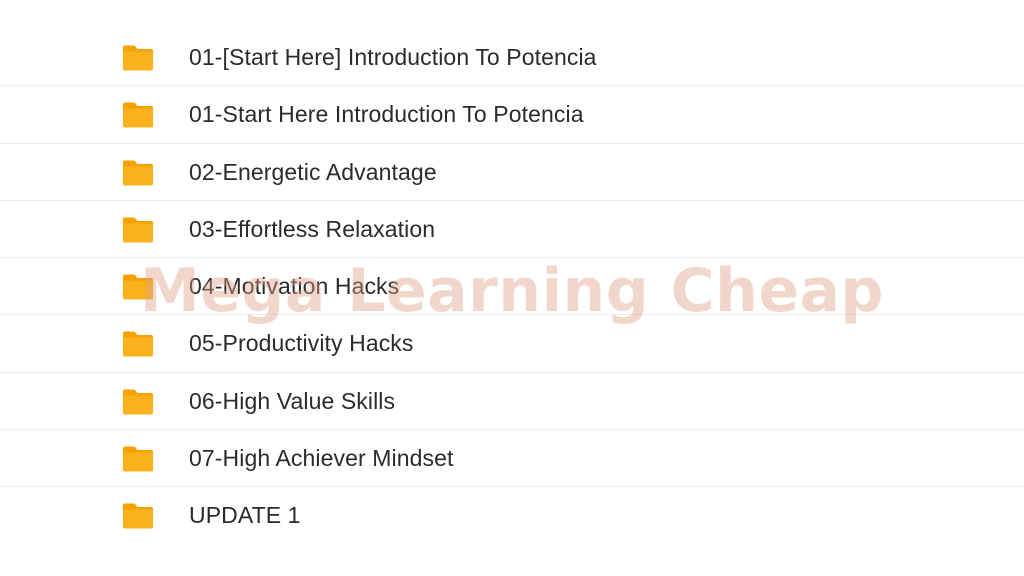 This screenshot has height=576, width=1024. I want to click on list-item: 01-Start Here Introduction To Potencia, so click(512, 115).